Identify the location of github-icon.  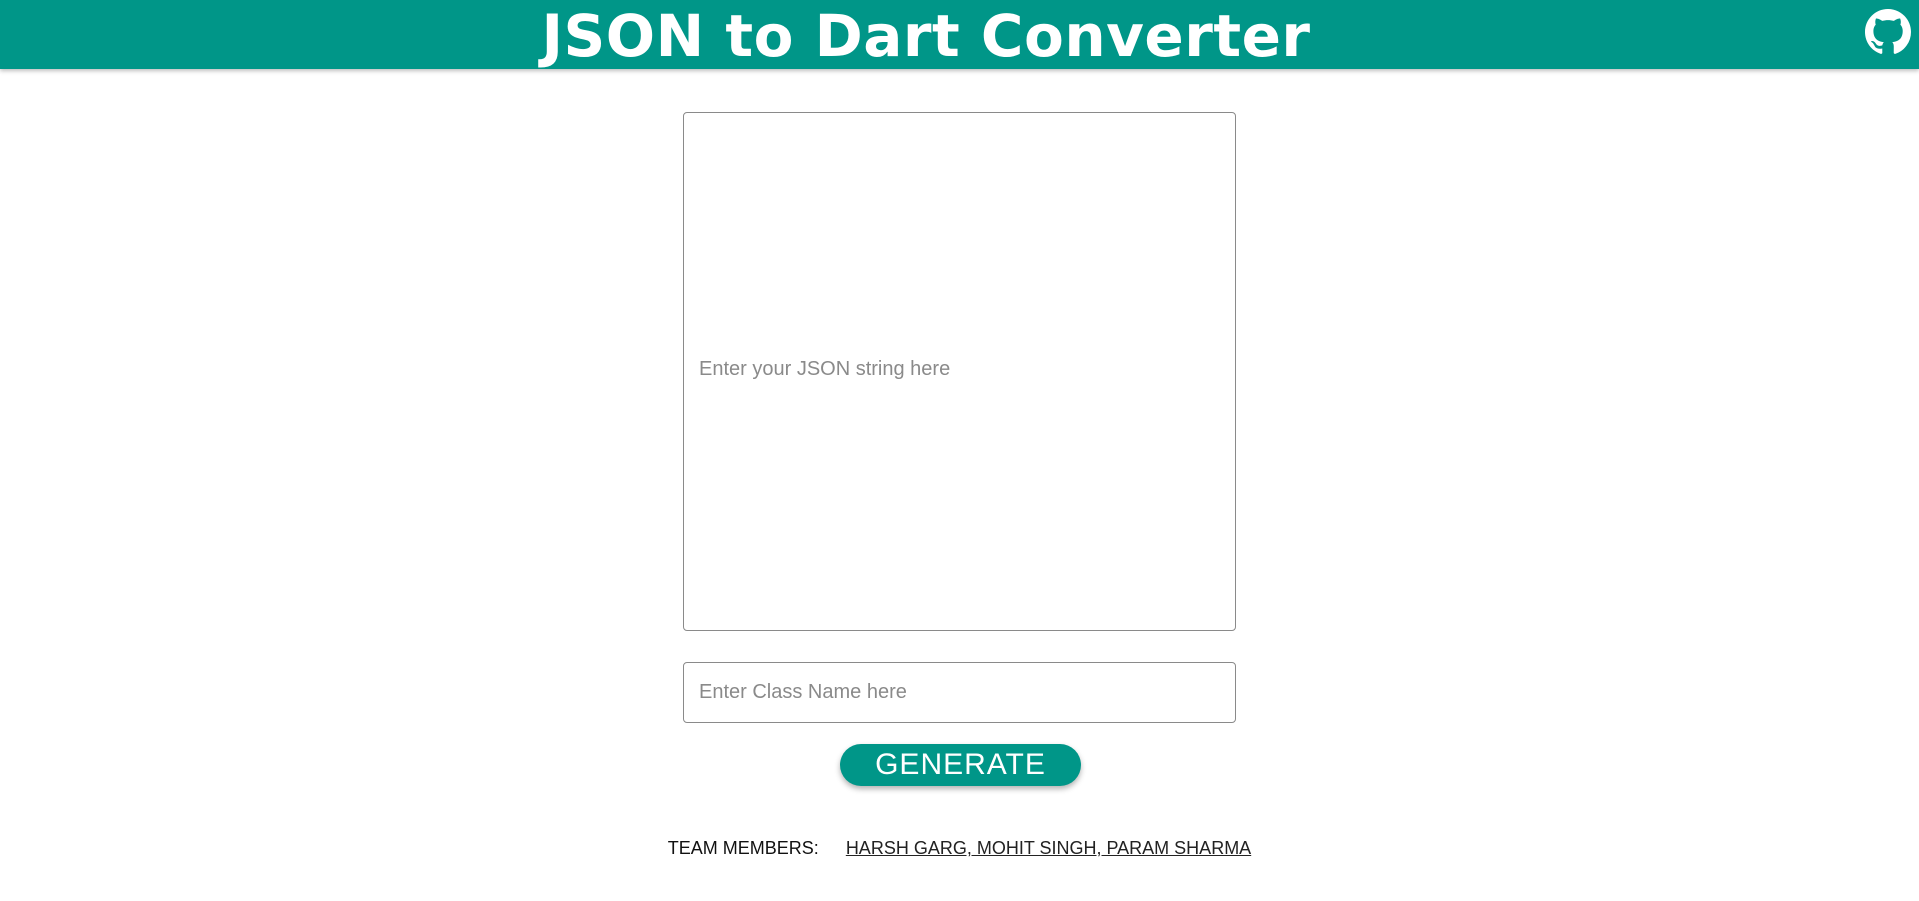
(1888, 32).